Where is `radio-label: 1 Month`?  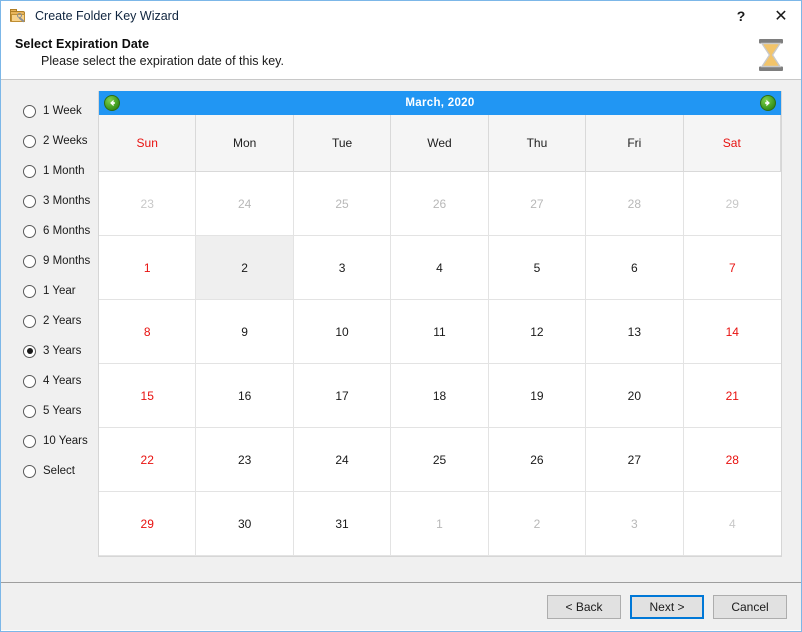 radio-label: 1 Month is located at coordinates (64, 171).